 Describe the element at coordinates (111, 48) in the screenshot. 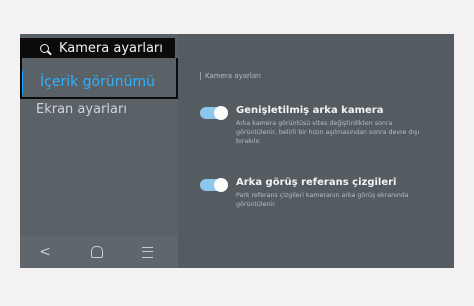

I see `search-query: Kamera ayarları` at that location.